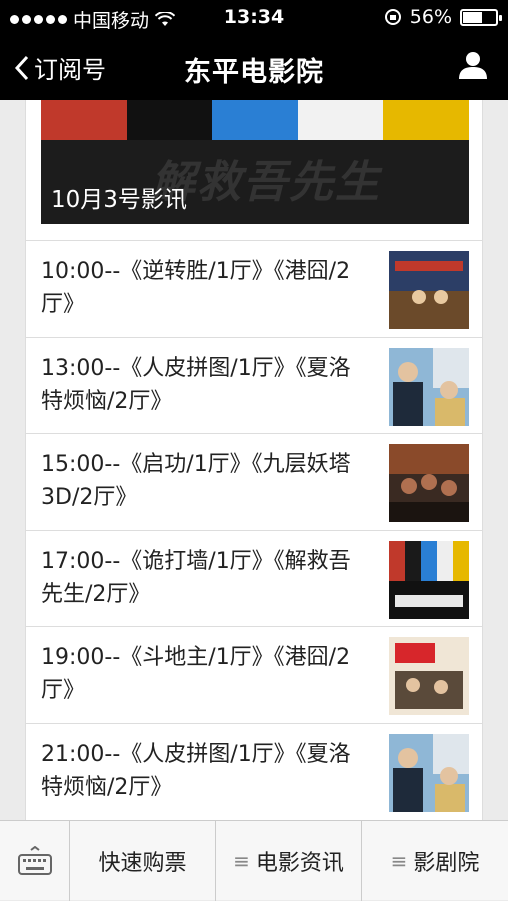 The image size is (508, 901). What do you see at coordinates (119, 200) in the screenshot?
I see `cover-caption: 10月3号影讯` at bounding box center [119, 200].